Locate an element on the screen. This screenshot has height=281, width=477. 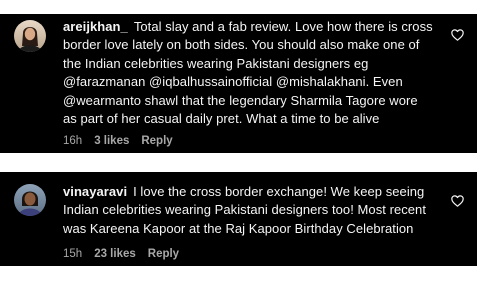
likes-count: 3 likes is located at coordinates (111, 141).